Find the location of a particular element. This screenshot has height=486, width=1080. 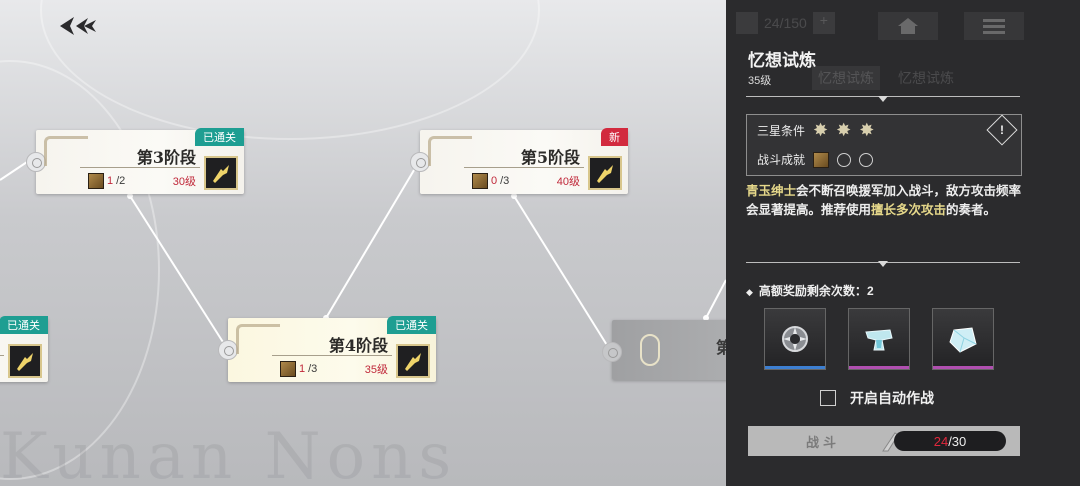

silver-mechanism-icon is located at coordinates (795, 339).